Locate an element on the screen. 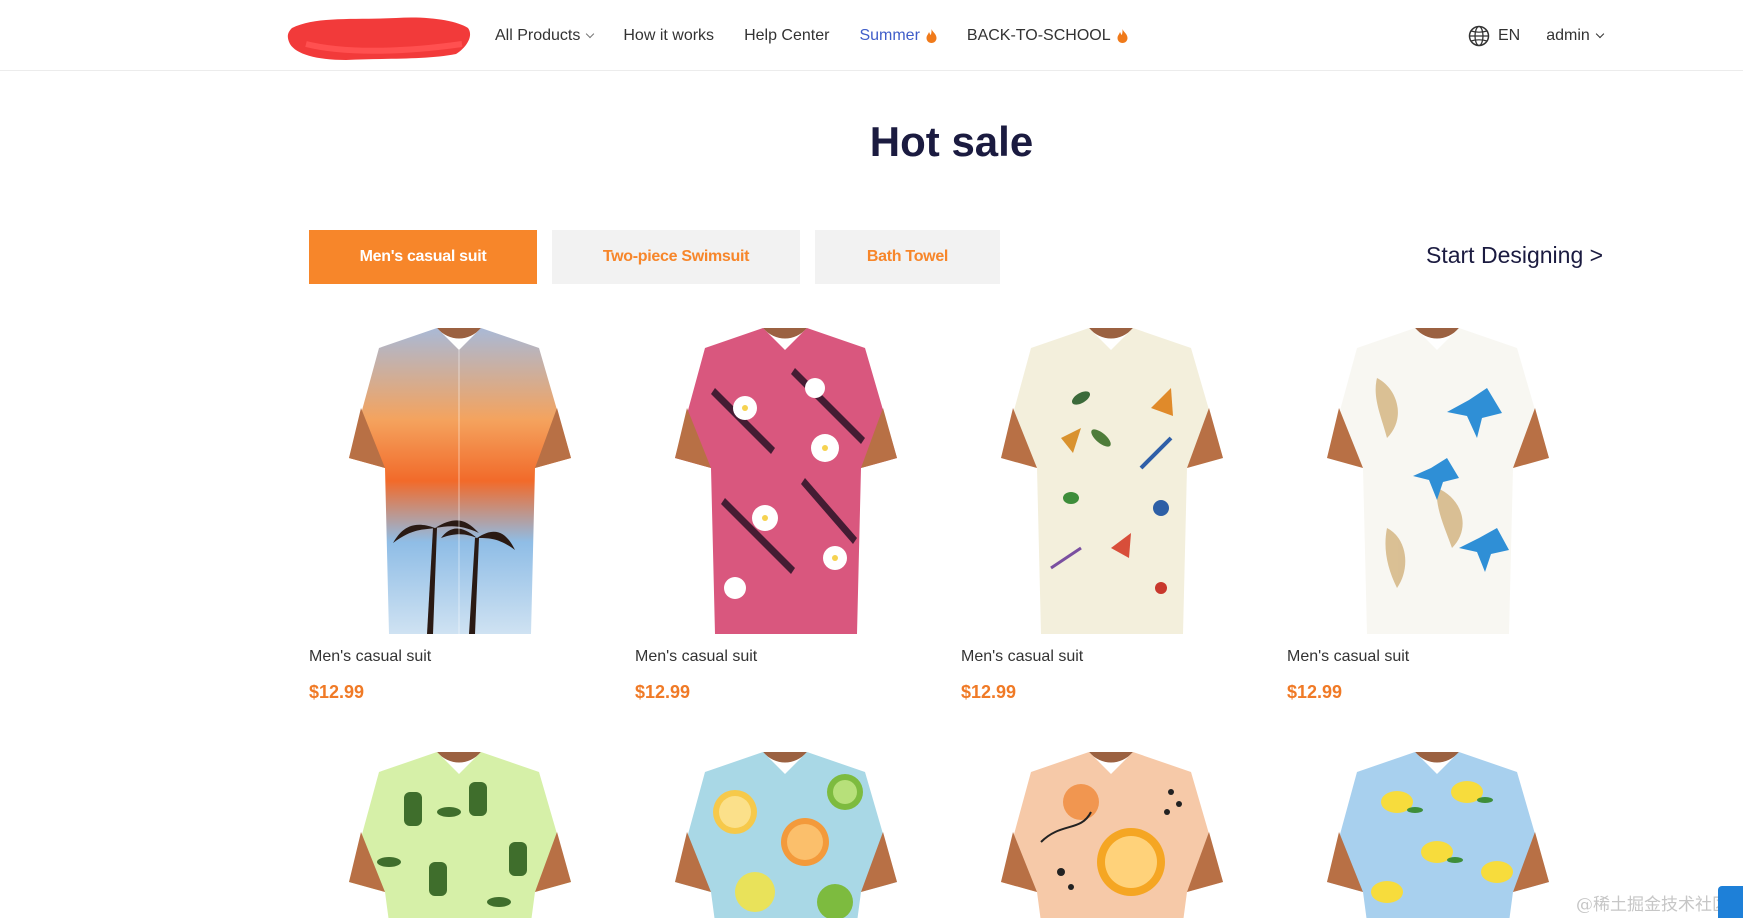 This screenshot has height=918, width=1743. nav-help-center-label: Help Center is located at coordinates (787, 35).